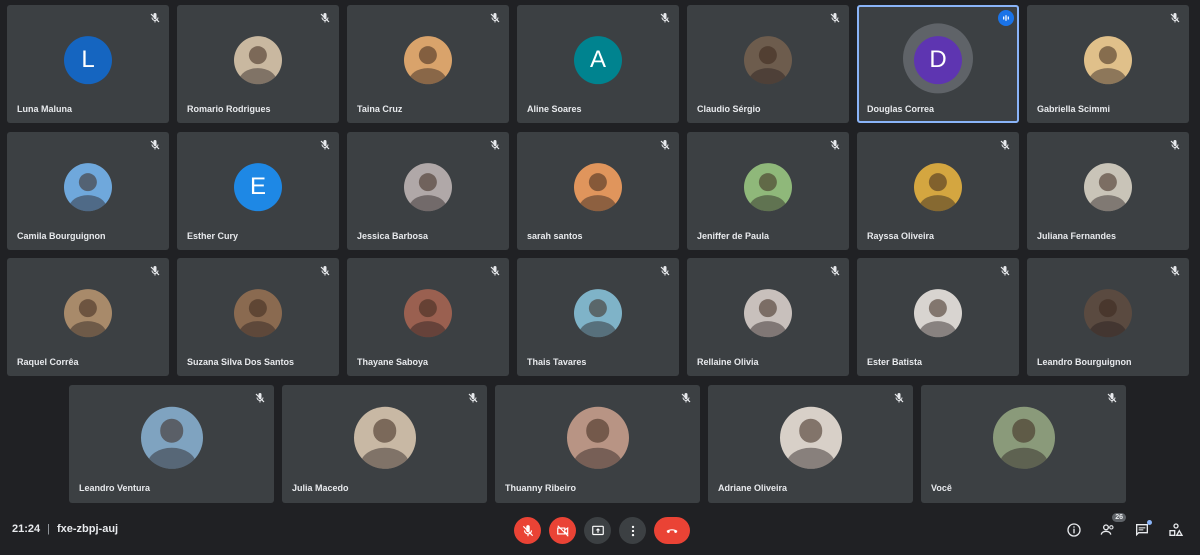  I want to click on side-panel-controls: 26, so click(1125, 526).